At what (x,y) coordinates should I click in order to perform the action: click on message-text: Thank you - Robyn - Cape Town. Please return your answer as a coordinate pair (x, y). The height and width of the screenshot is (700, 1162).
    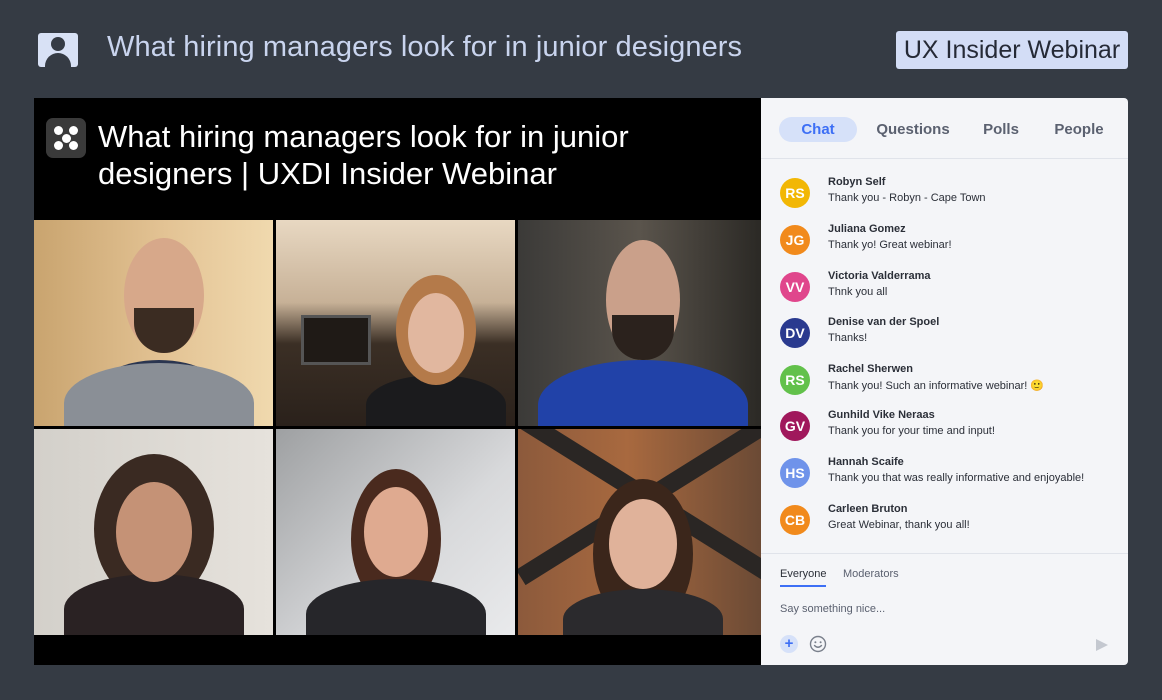
    Looking at the image, I should click on (907, 198).